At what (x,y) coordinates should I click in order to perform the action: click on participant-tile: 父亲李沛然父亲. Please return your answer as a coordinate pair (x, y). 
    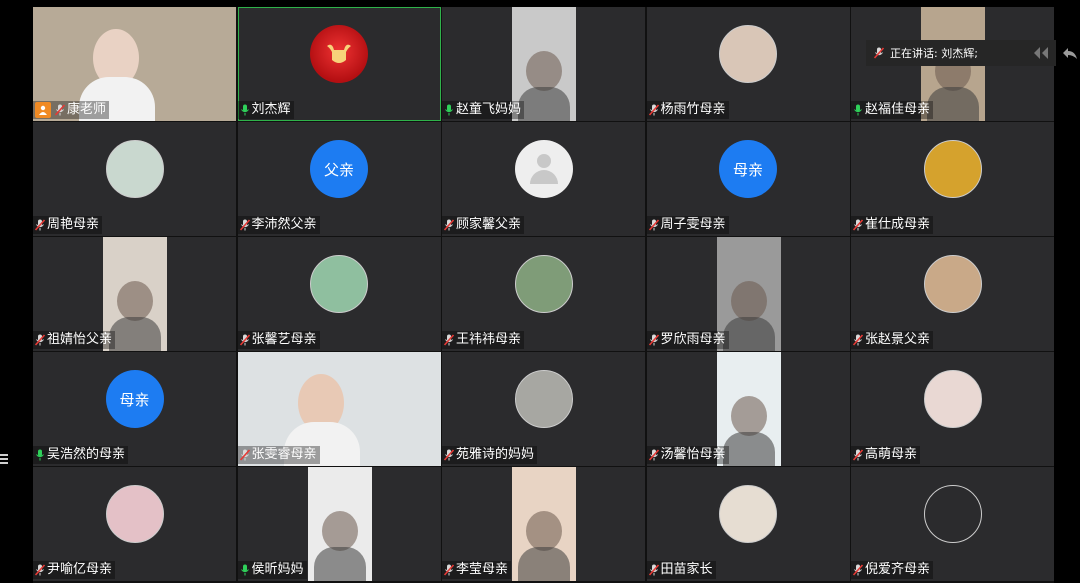
    Looking at the image, I should click on (339, 179).